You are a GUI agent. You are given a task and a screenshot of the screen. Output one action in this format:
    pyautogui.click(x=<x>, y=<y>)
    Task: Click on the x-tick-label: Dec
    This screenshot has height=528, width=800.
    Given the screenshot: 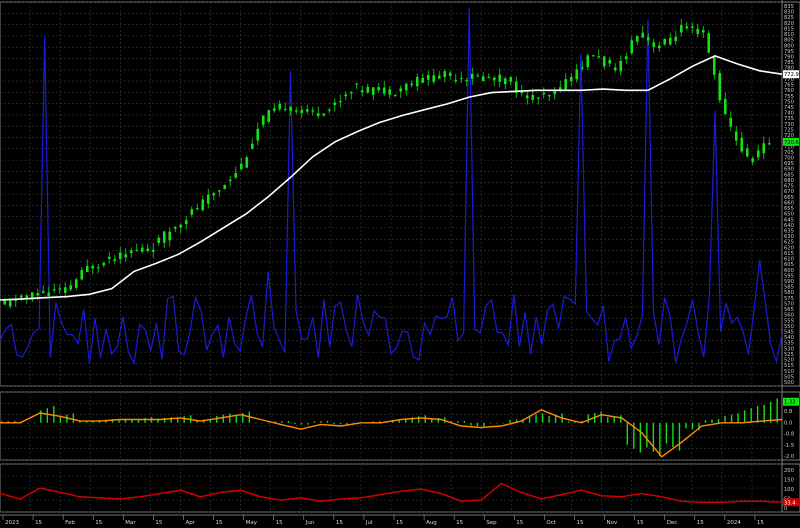 What is the action you would take?
    pyautogui.click(x=672, y=523)
    